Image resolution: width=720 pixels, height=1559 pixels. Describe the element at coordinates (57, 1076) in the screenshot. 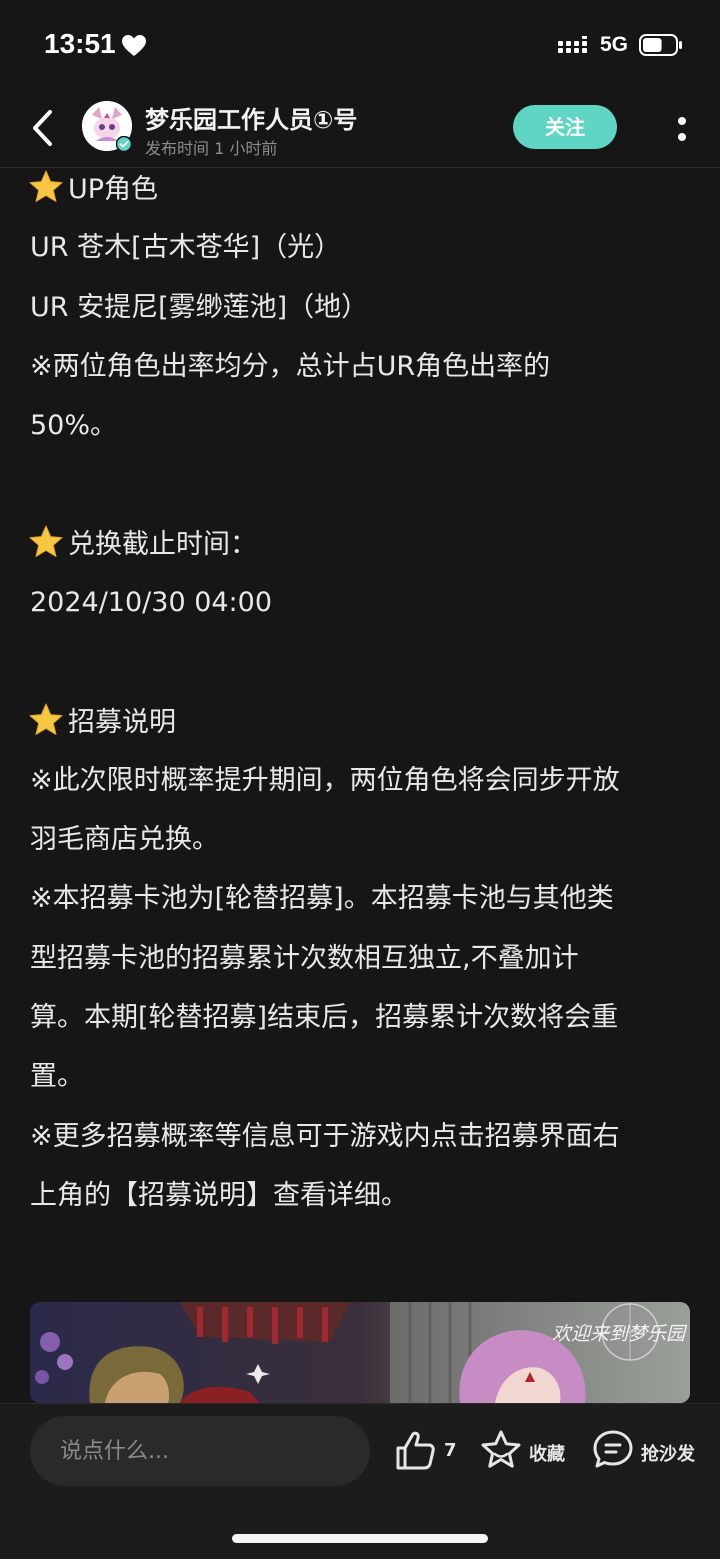

I see `text-line: 置。` at that location.